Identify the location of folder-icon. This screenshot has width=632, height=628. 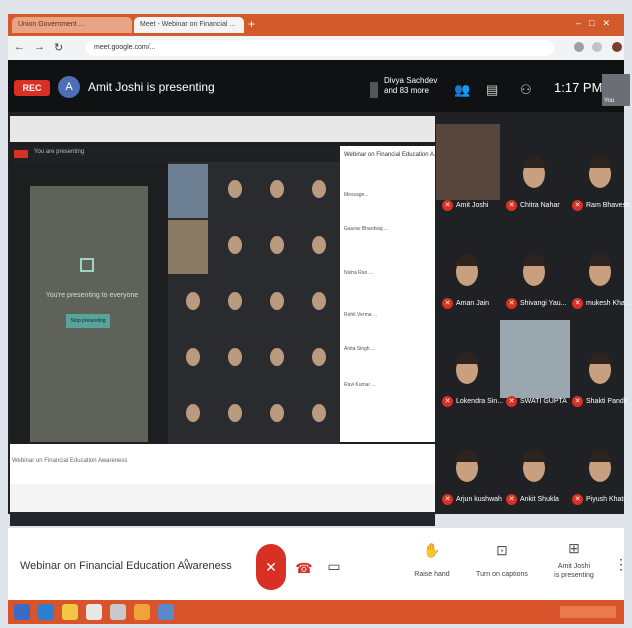
(70, 612).